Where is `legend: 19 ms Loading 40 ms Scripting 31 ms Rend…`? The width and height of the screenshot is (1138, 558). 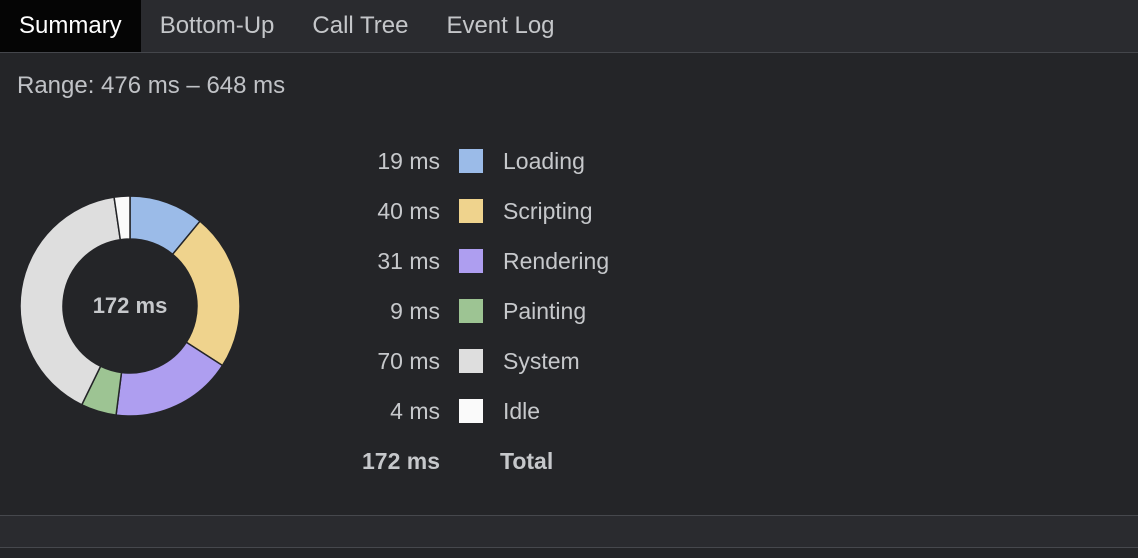 legend: 19 ms Loading 40 ms Scripting 31 ms Rend… is located at coordinates (474, 311).